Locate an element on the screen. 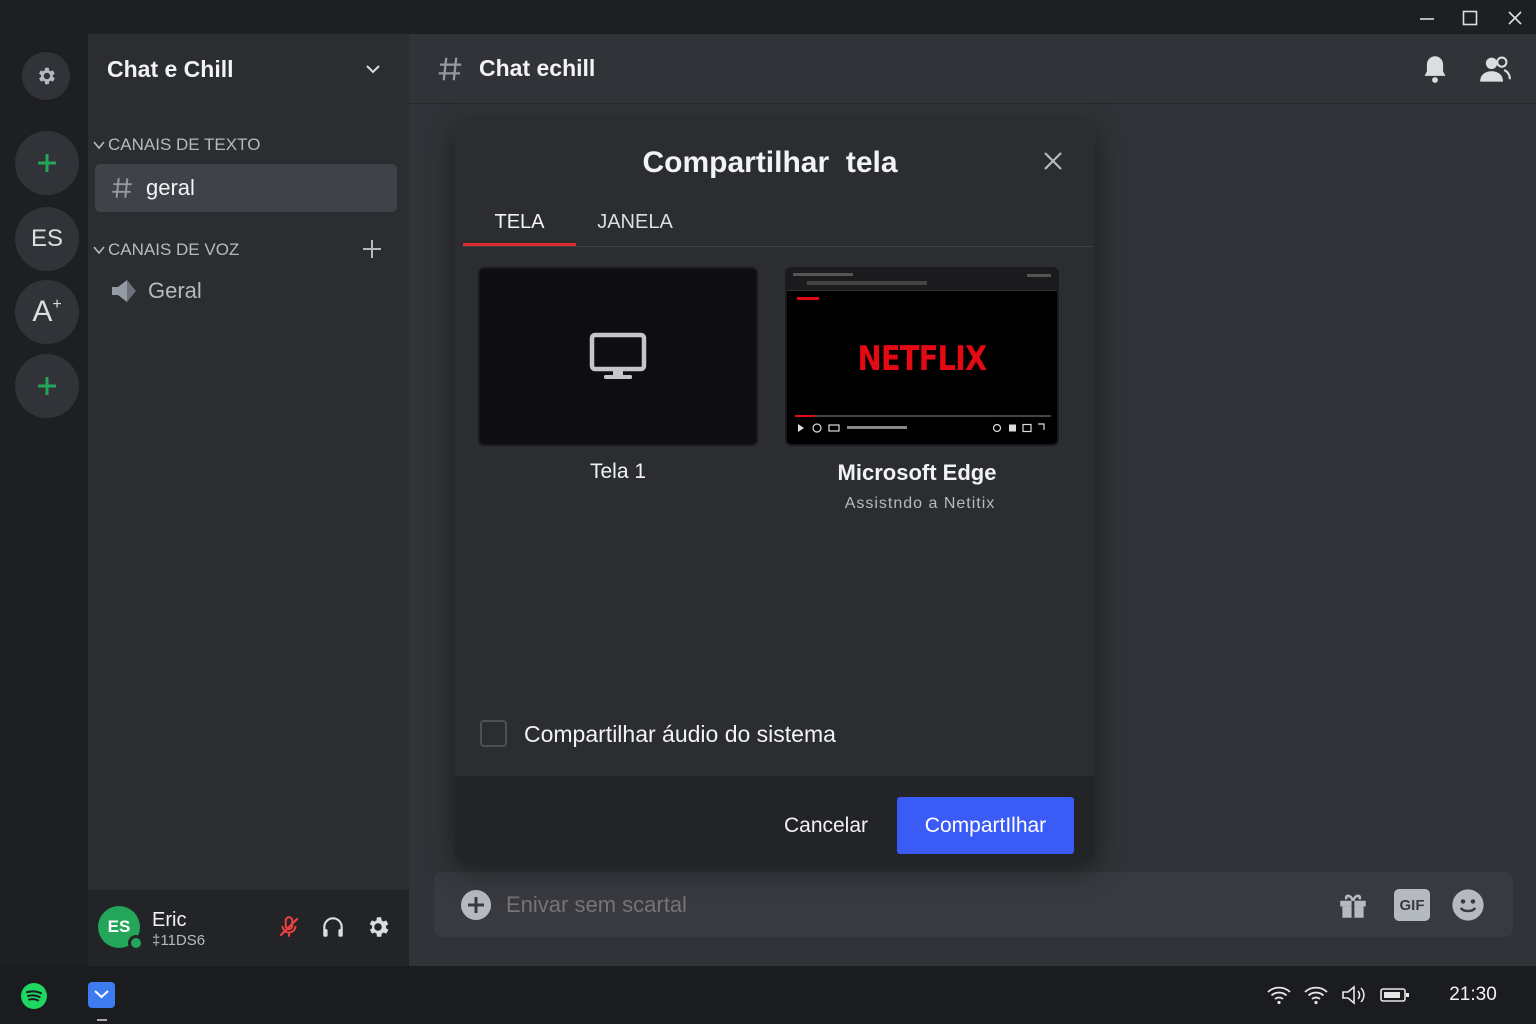  member-list-button is located at coordinates (1495, 69).